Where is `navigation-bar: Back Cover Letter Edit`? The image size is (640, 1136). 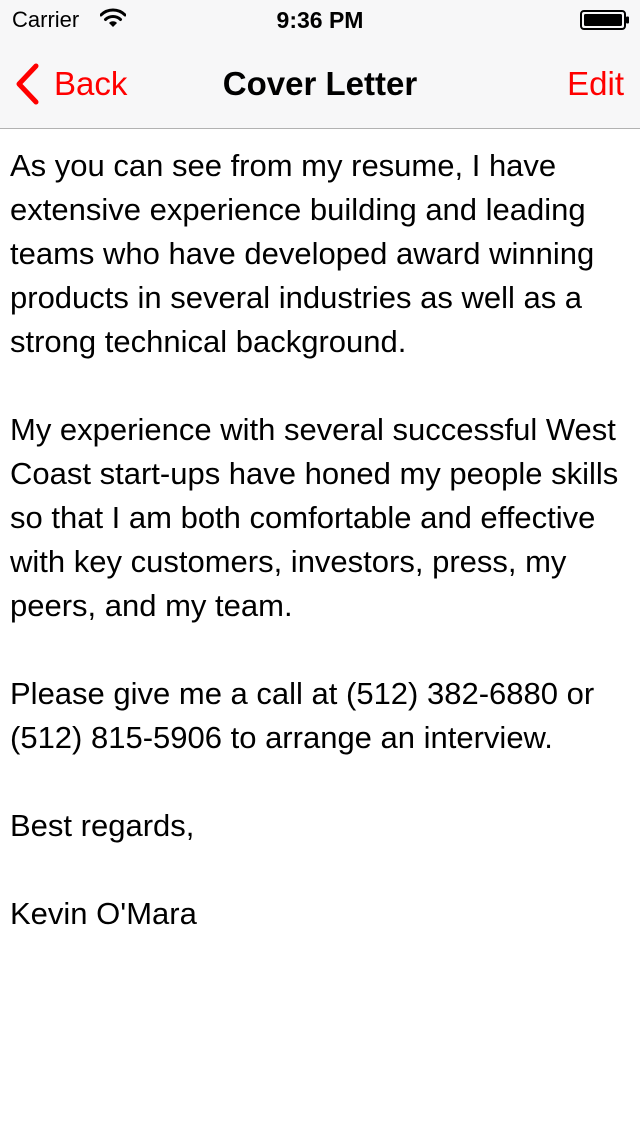 navigation-bar: Back Cover Letter Edit is located at coordinates (320, 84).